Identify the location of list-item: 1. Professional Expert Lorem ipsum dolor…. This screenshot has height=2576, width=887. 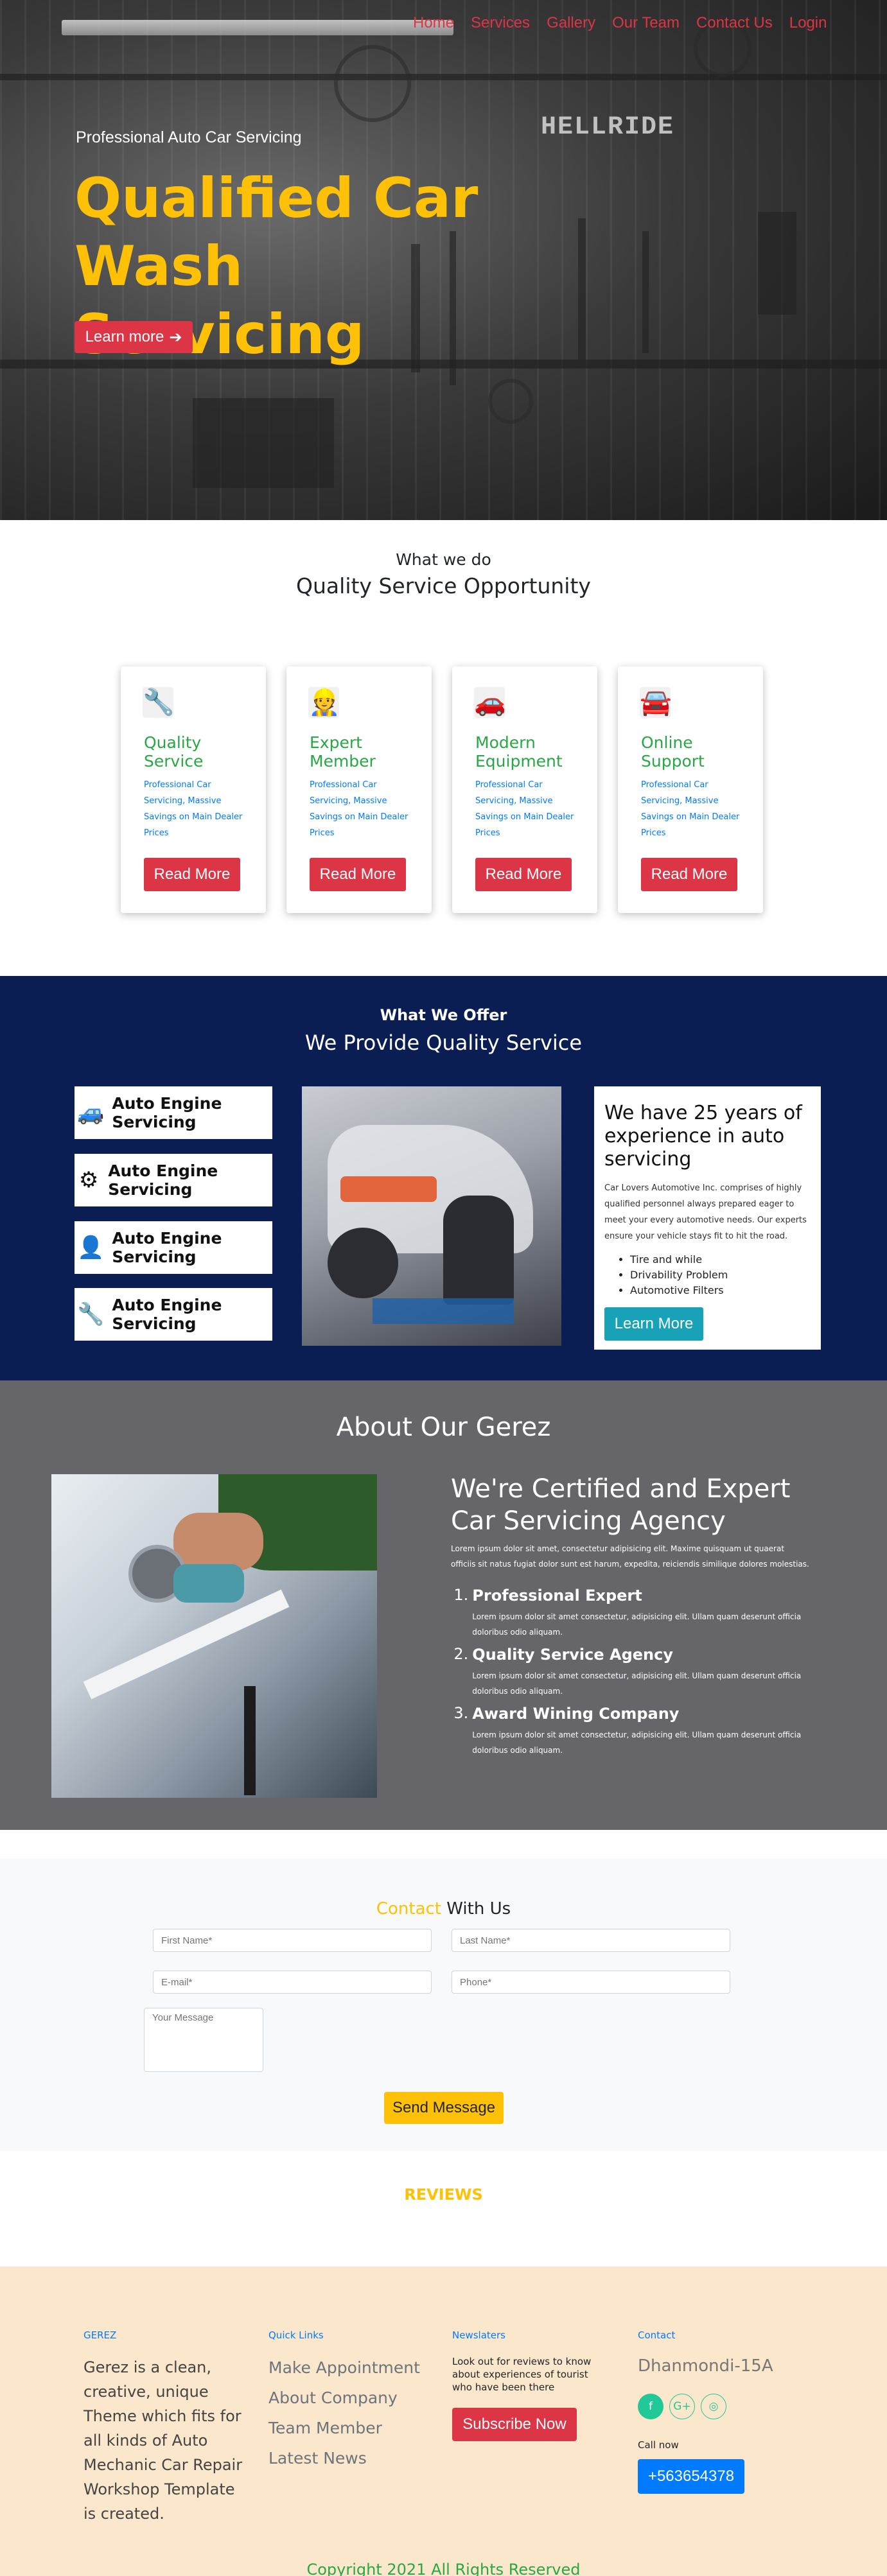
(631, 1613).